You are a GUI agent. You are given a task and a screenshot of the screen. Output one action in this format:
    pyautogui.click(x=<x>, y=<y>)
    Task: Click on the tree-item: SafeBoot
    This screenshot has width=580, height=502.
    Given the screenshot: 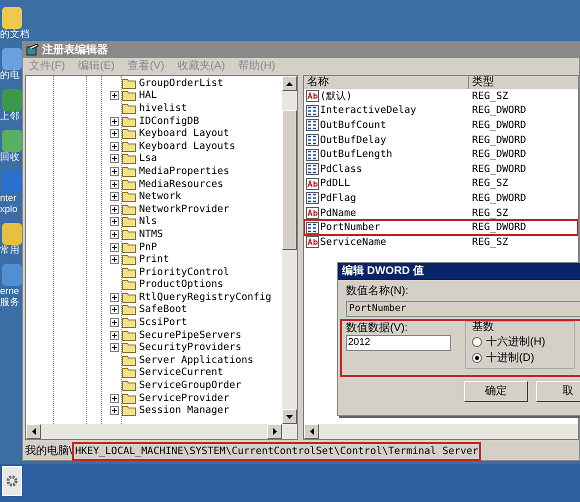 What is the action you would take?
    pyautogui.click(x=163, y=310)
    